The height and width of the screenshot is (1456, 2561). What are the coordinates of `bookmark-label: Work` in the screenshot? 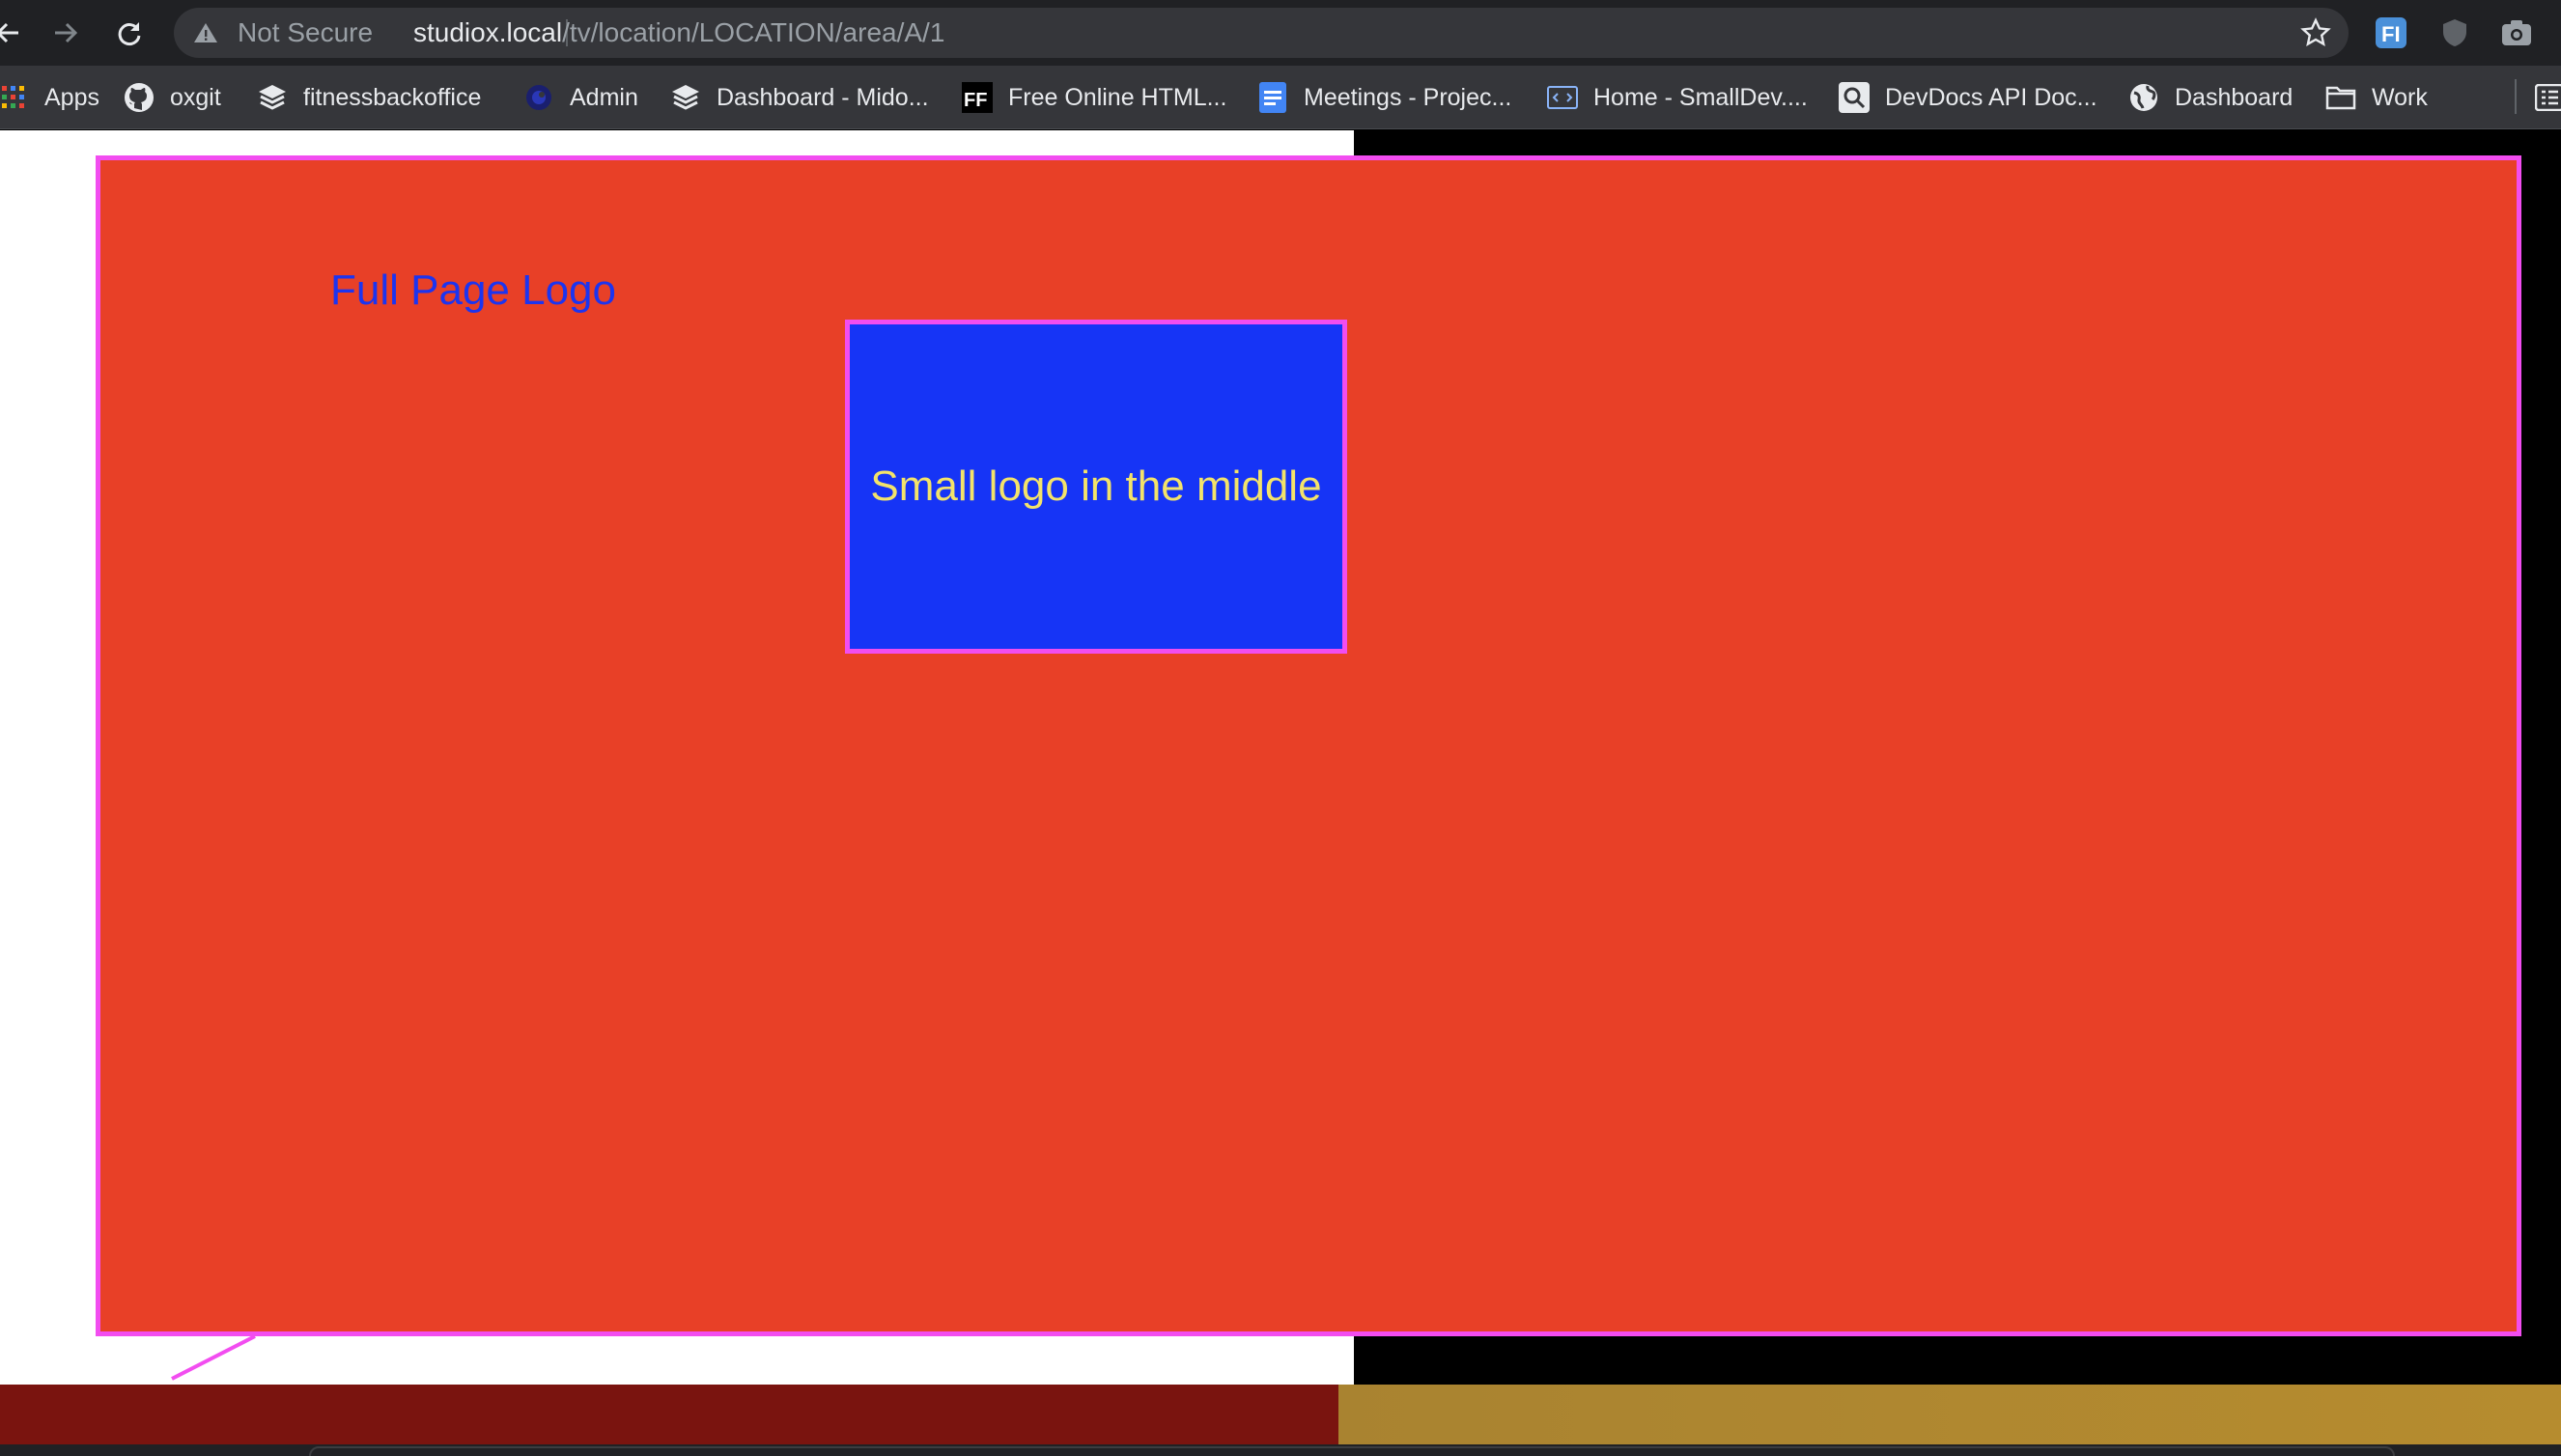 It's located at (2400, 97).